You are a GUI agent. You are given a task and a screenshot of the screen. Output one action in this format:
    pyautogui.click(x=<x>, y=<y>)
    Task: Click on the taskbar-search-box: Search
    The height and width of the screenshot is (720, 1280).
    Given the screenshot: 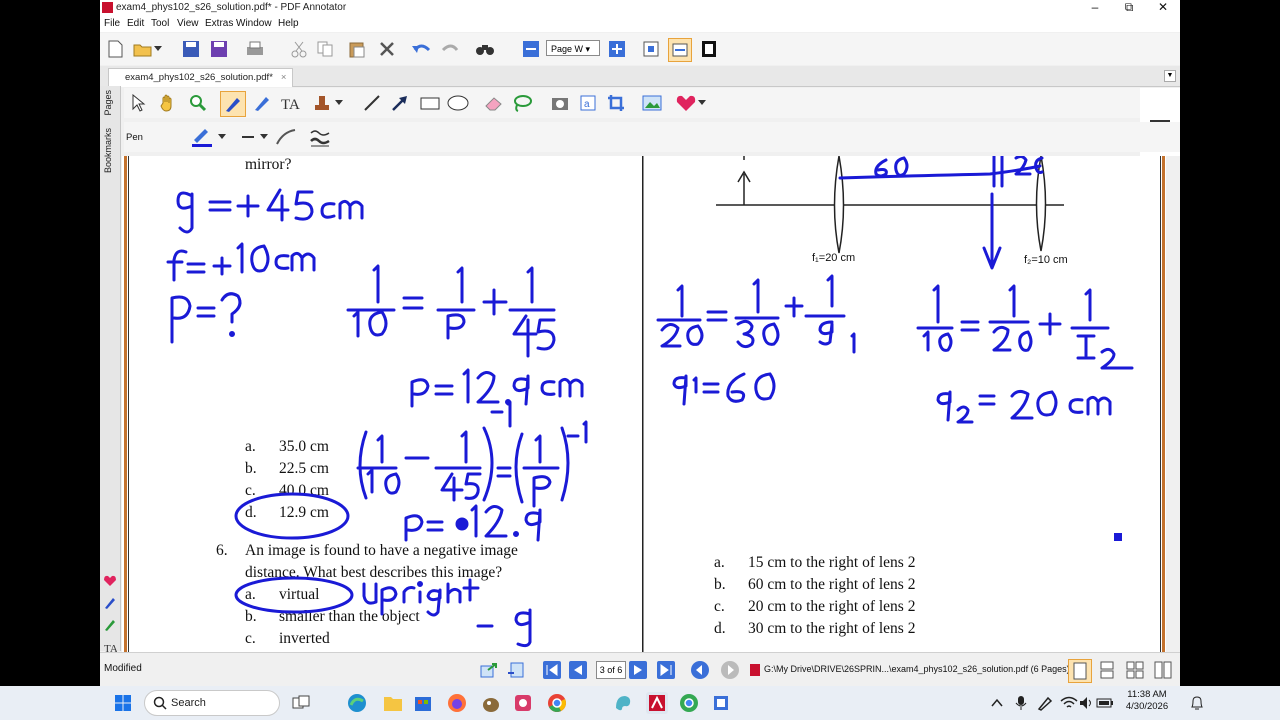 What is the action you would take?
    pyautogui.click(x=212, y=703)
    